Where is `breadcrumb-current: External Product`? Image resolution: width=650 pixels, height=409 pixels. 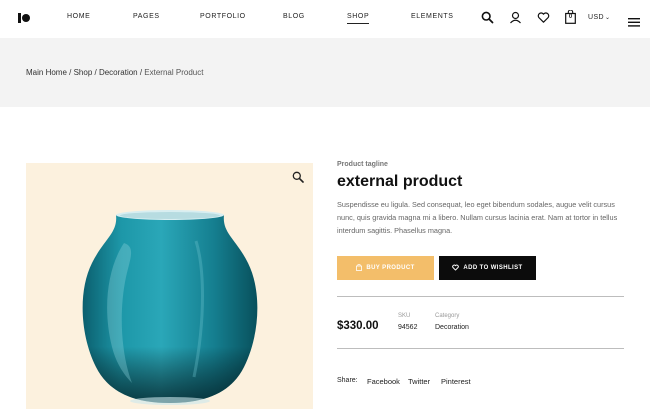
breadcrumb-current: External Product is located at coordinates (174, 72).